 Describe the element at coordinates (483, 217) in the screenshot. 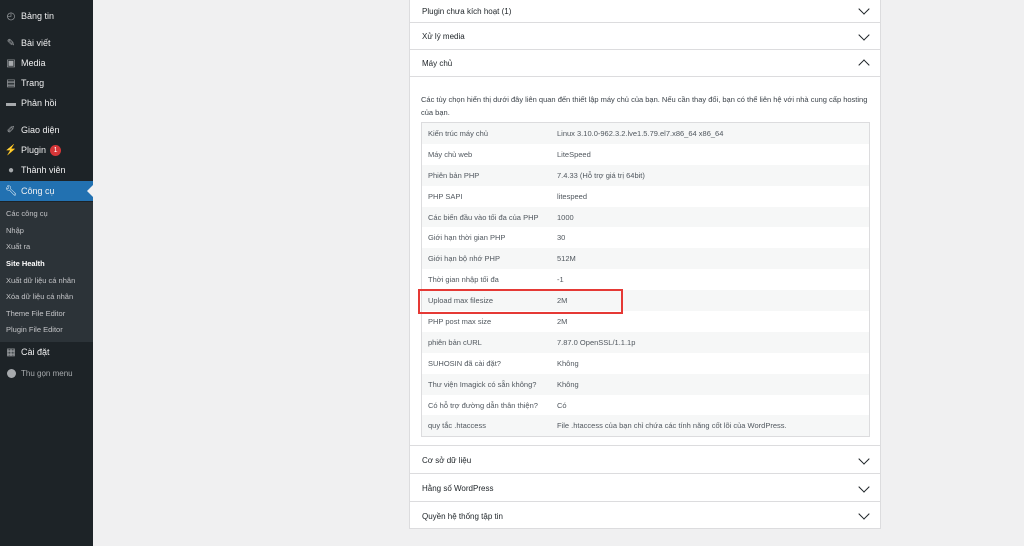

I see `row-key: Các biến đầu vào tối đa của PHP` at that location.